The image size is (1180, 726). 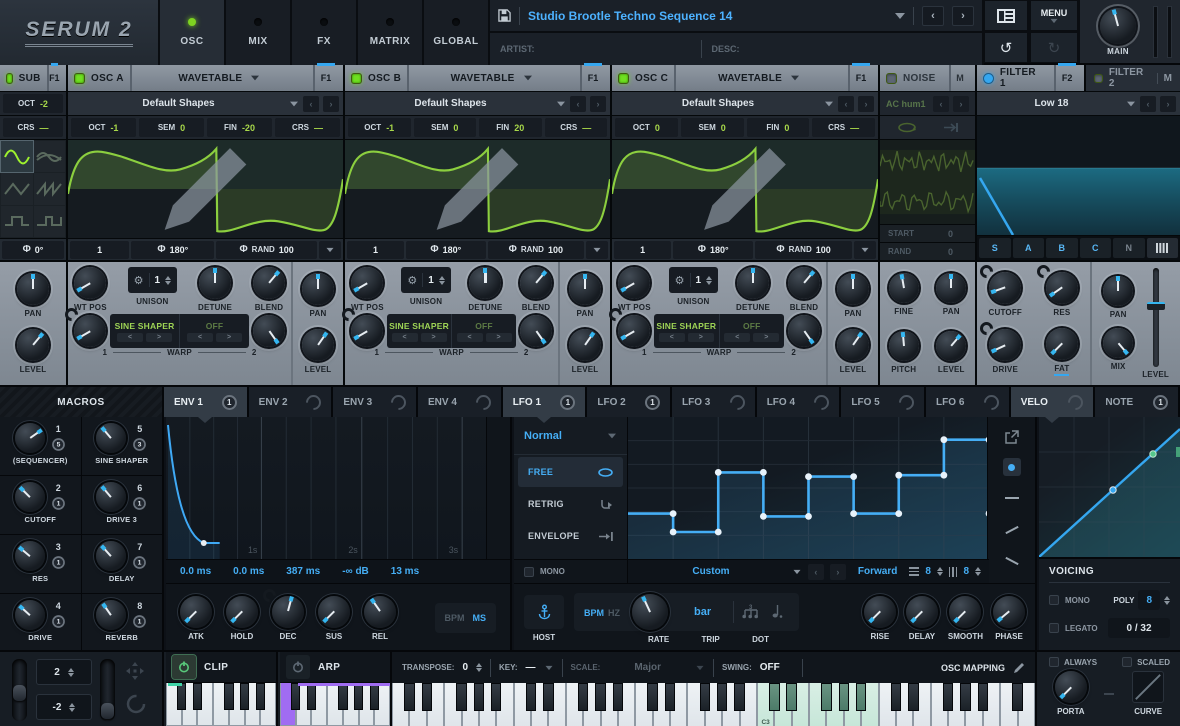 What do you see at coordinates (455, 618) in the screenshot?
I see `env-bpm-option: BPM` at bounding box center [455, 618].